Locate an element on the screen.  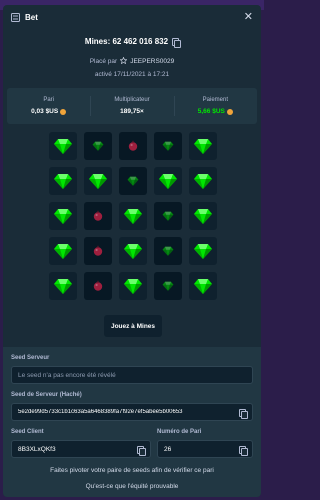
nonce-label: Numéro de Pari is located at coordinates (179, 432).